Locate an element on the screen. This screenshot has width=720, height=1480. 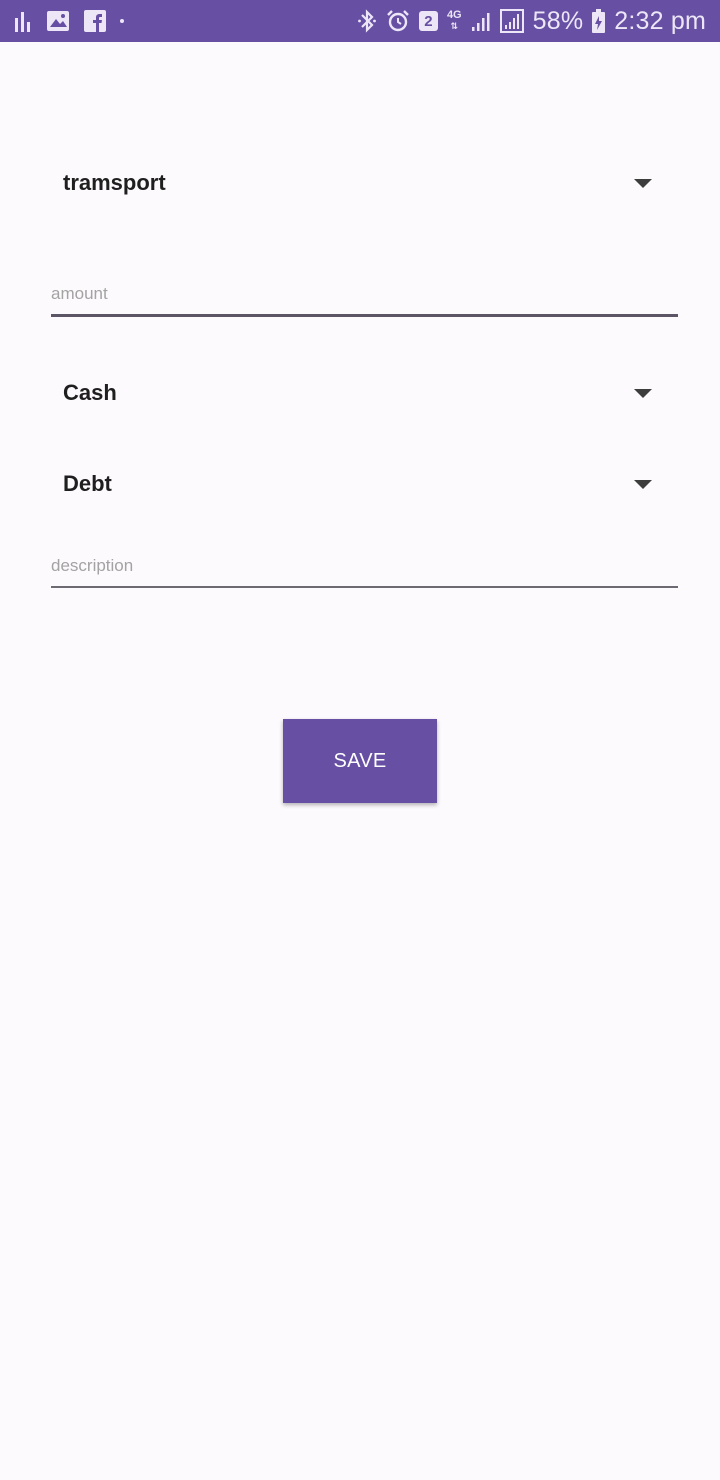
bar-chart-icon is located at coordinates (23, 21).